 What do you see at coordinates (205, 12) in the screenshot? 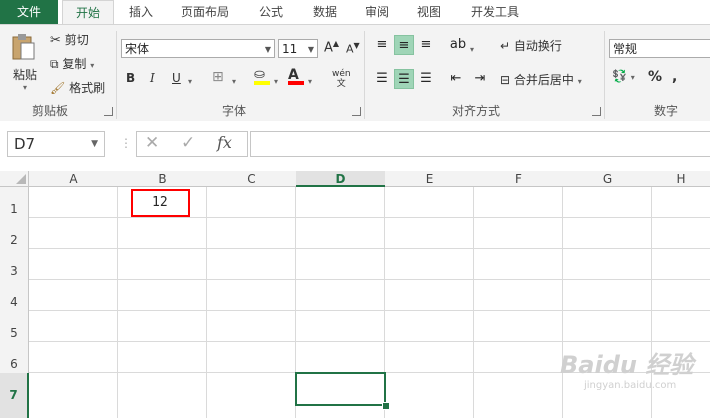
I see `tab-page-layout: 页面布局` at bounding box center [205, 12].